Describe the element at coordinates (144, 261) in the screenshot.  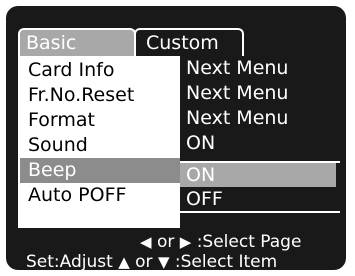
I see `item-hint-or: or` at that location.